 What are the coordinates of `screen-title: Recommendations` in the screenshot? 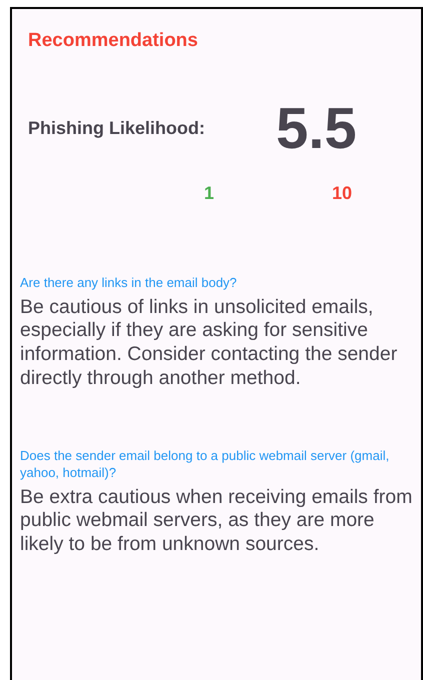 It's located at (113, 41).